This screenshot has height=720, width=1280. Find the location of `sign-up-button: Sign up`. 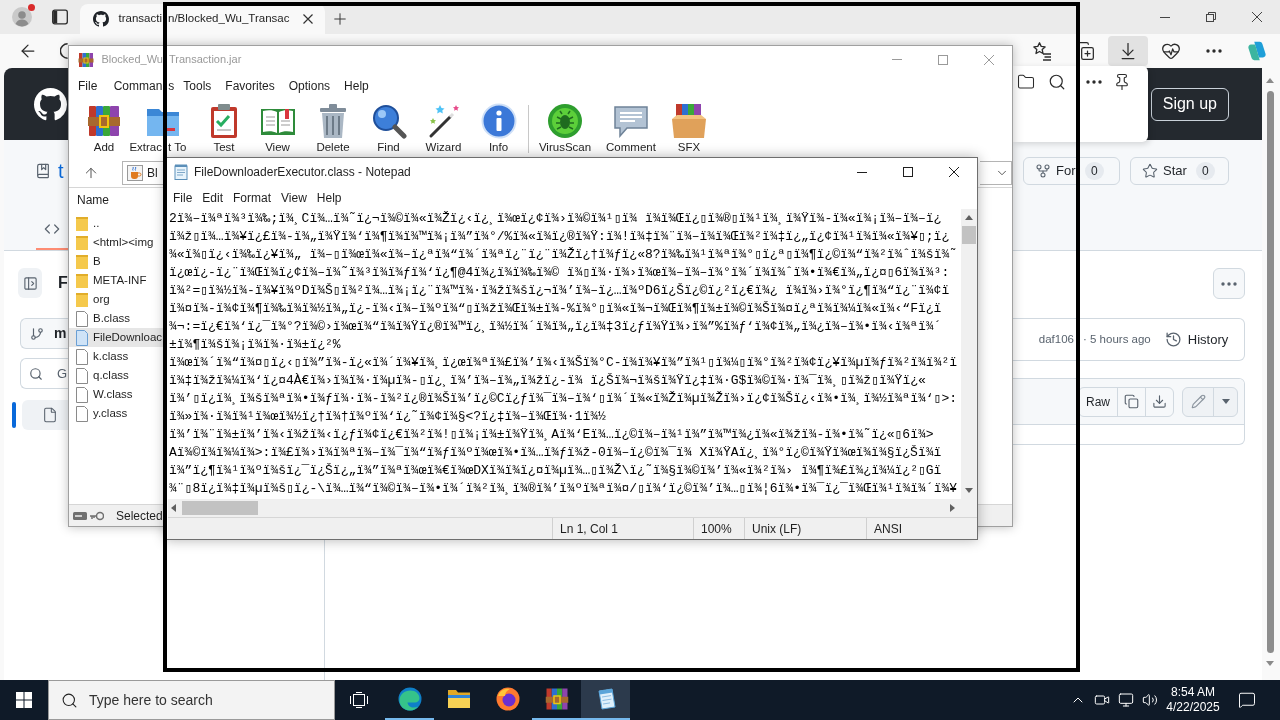

sign-up-button: Sign up is located at coordinates (1189, 104).